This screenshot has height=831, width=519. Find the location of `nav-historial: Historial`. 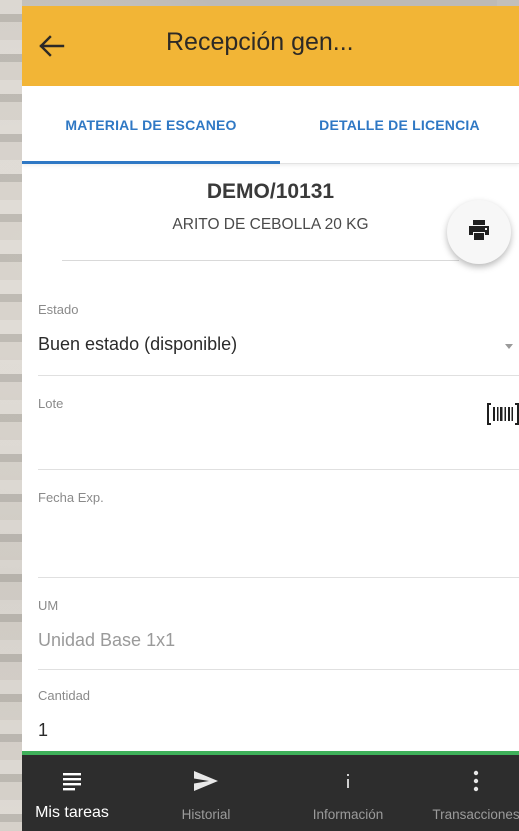

nav-historial: Historial is located at coordinates (206, 793).